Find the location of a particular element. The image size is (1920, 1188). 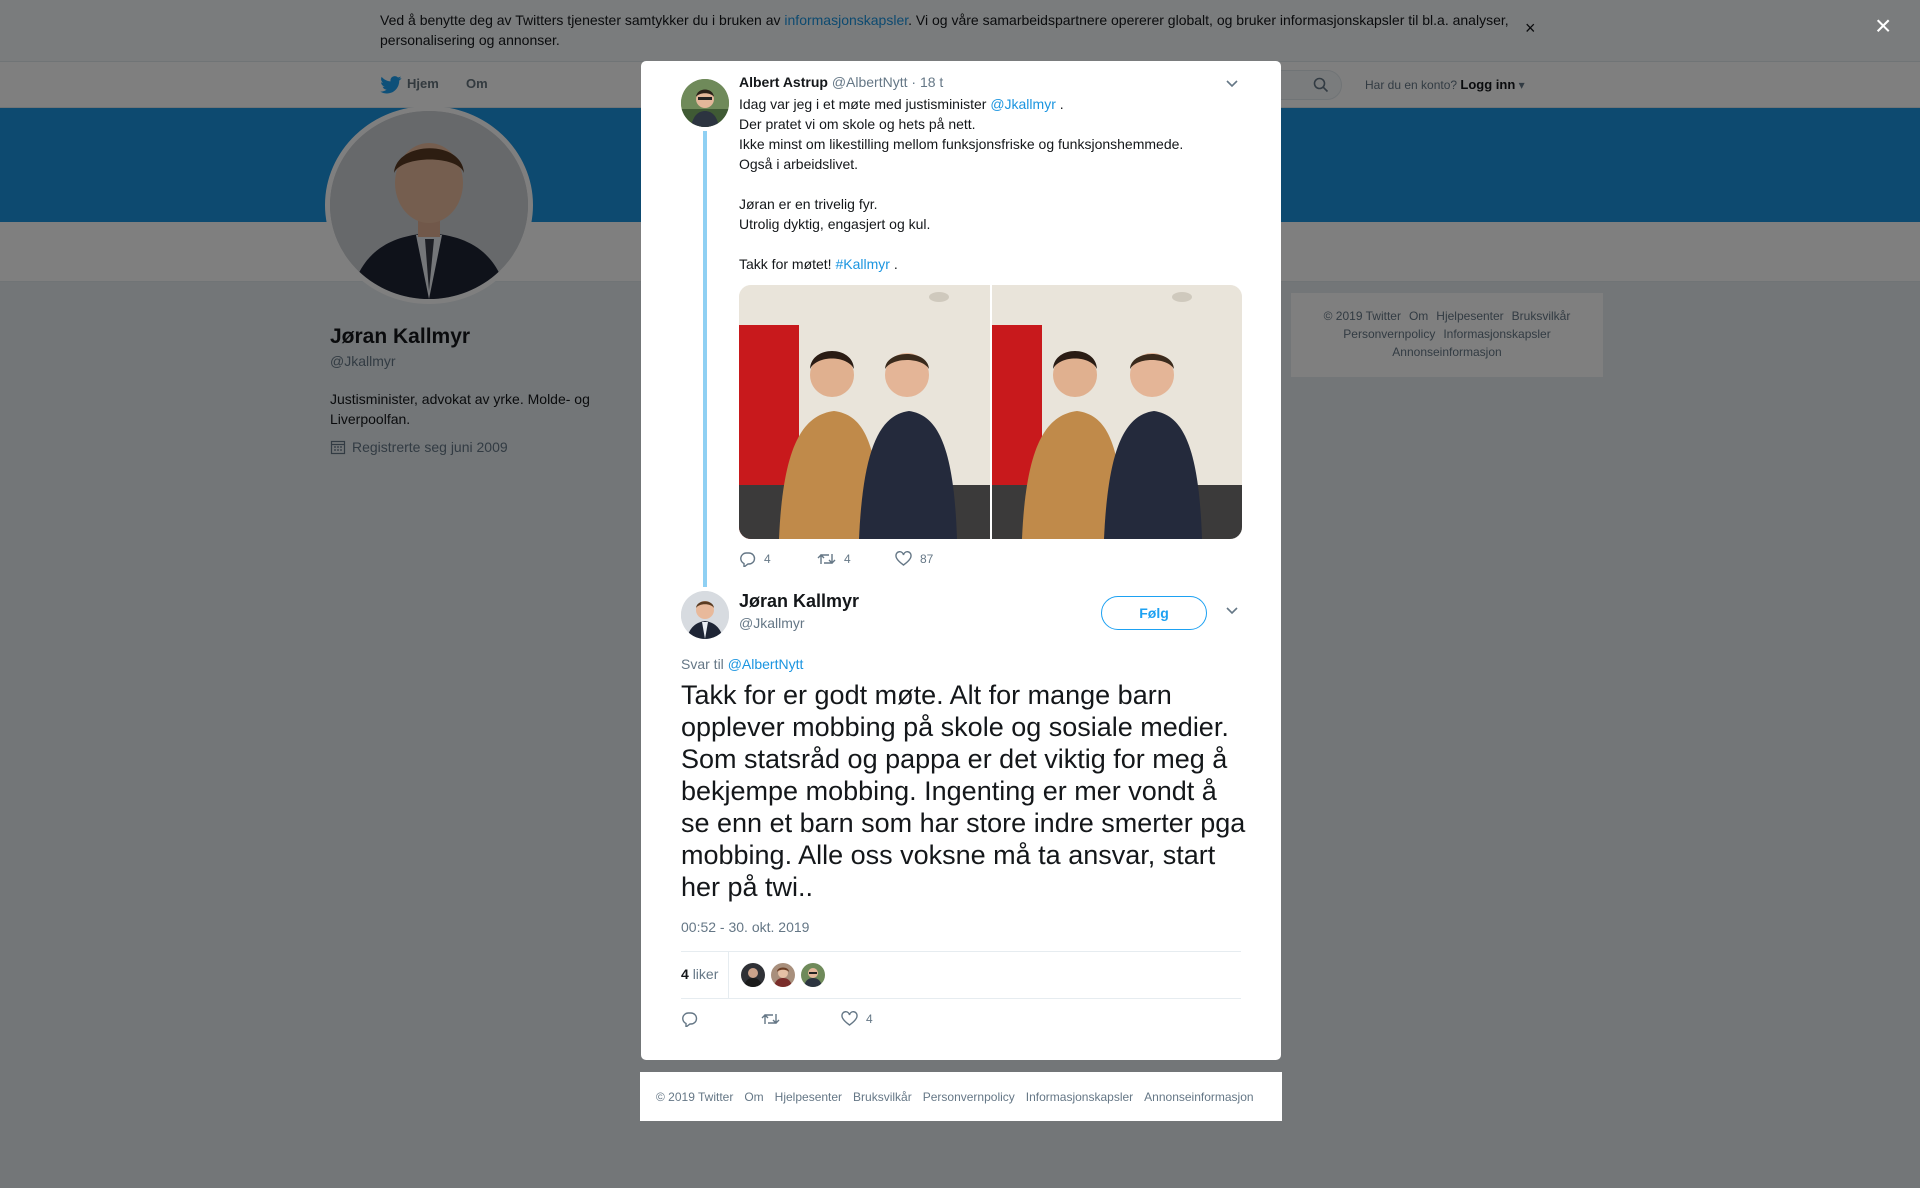

parent-line: Jøran er en trivelig fyr. is located at coordinates (808, 204).